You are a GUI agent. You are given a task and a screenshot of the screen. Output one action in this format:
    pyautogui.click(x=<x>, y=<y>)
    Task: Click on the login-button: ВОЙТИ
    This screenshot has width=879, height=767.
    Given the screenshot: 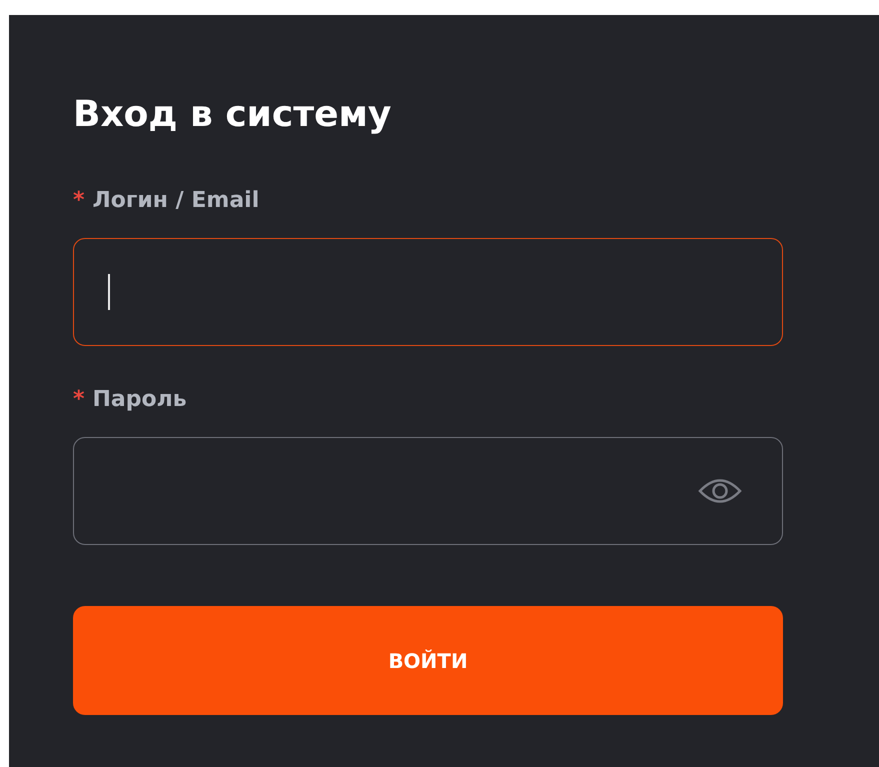 What is the action you would take?
    pyautogui.click(x=428, y=660)
    